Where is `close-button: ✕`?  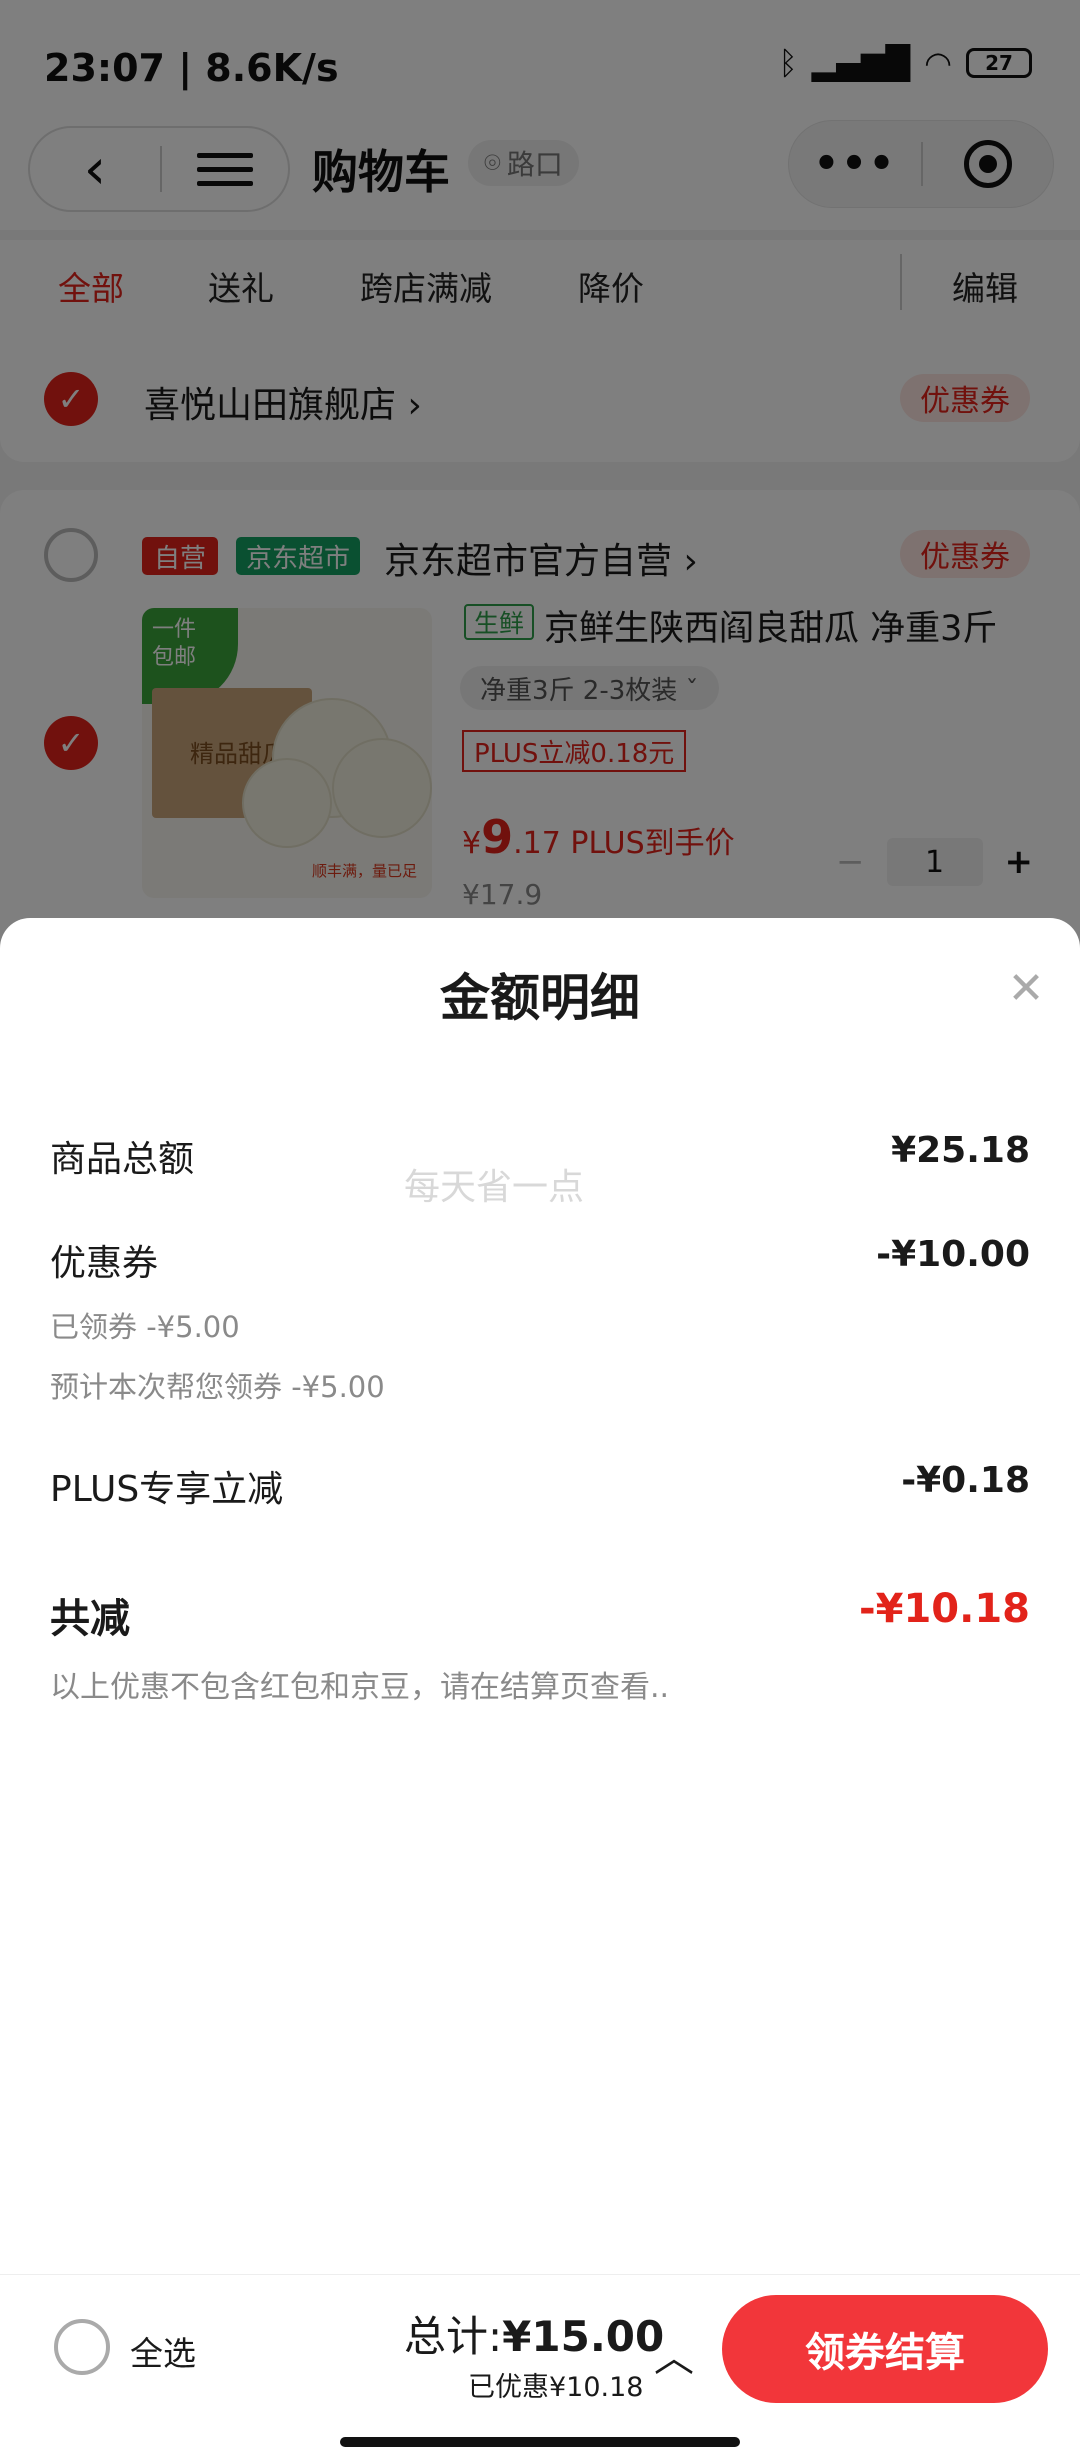 close-button: ✕ is located at coordinates (1026, 988).